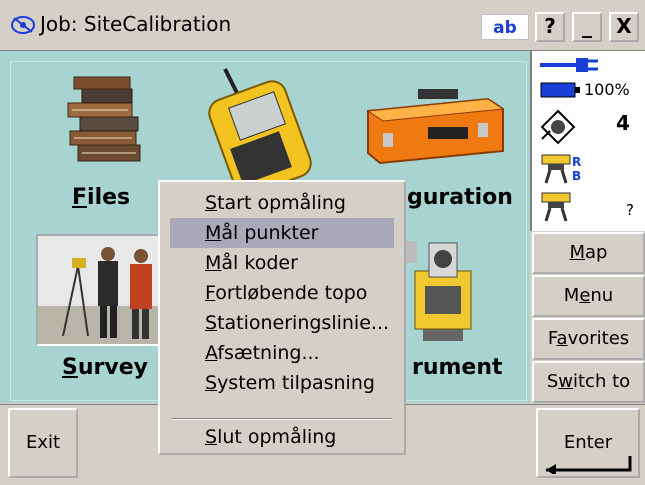 This screenshot has width=645, height=485. I want to click on satellite-count: 4, so click(623, 123).